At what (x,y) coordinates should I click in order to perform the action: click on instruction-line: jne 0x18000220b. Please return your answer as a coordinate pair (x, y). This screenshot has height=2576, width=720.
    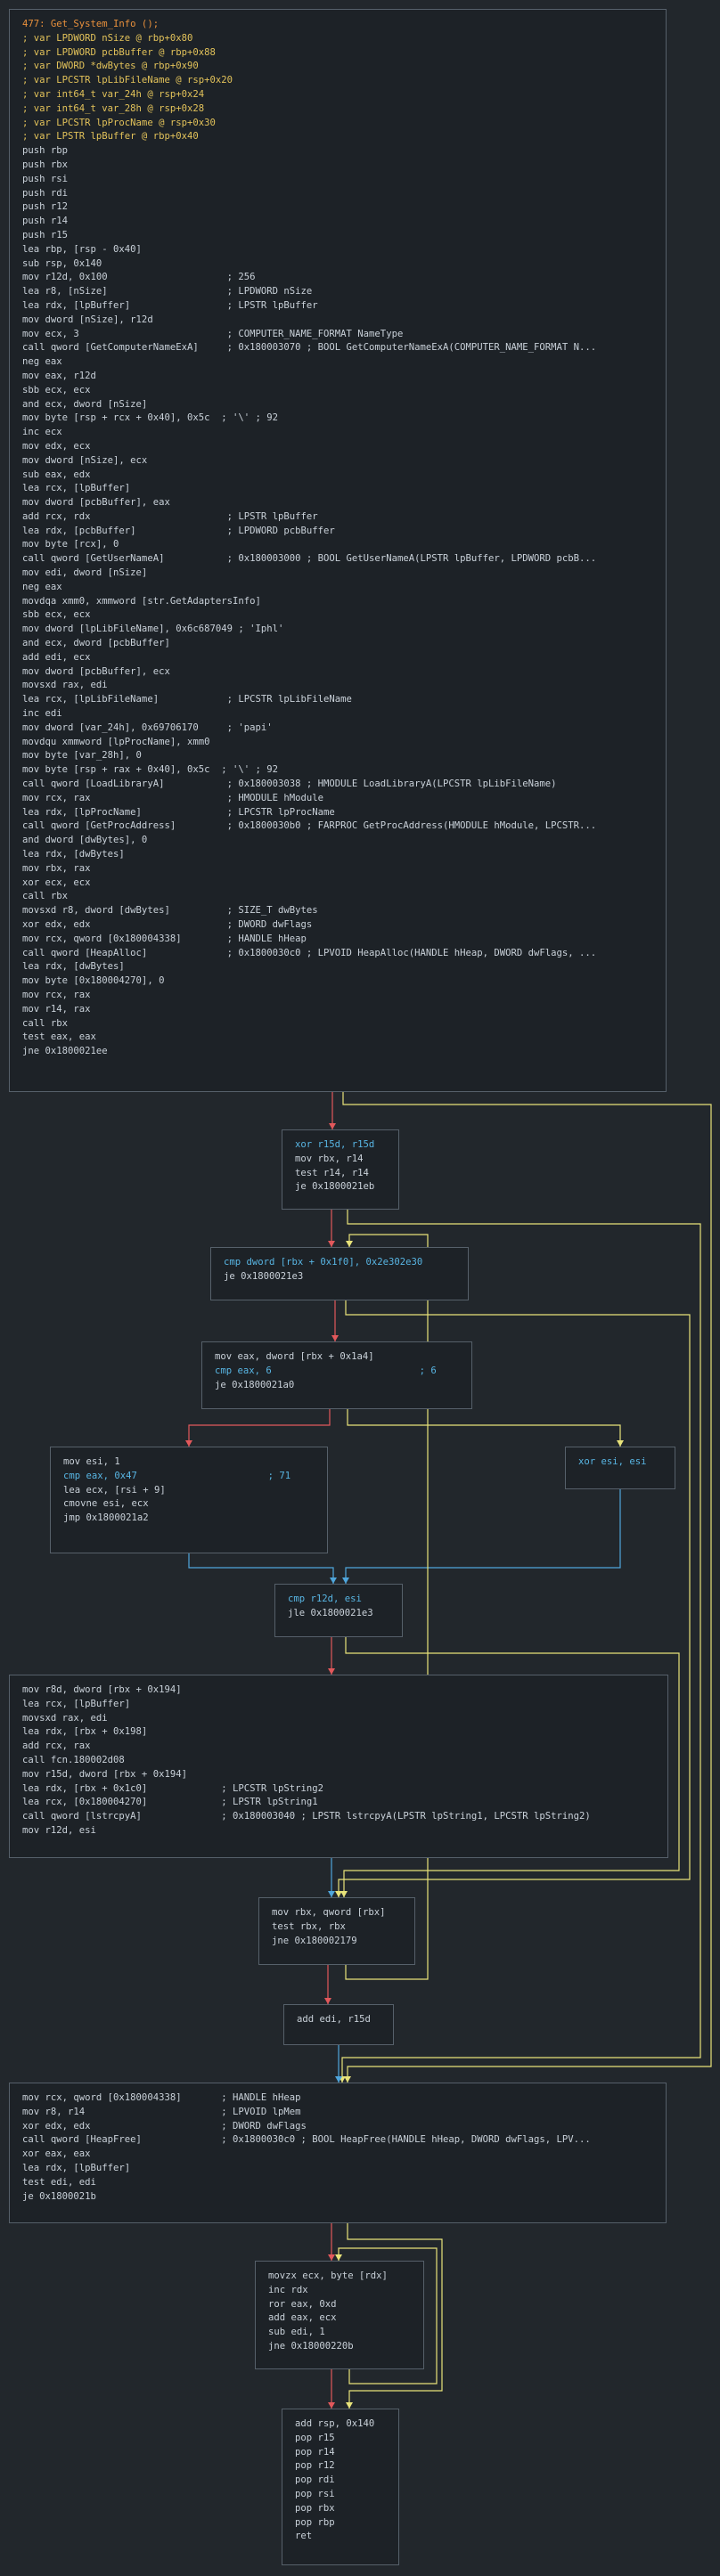
    Looking at the image, I should click on (311, 2346).